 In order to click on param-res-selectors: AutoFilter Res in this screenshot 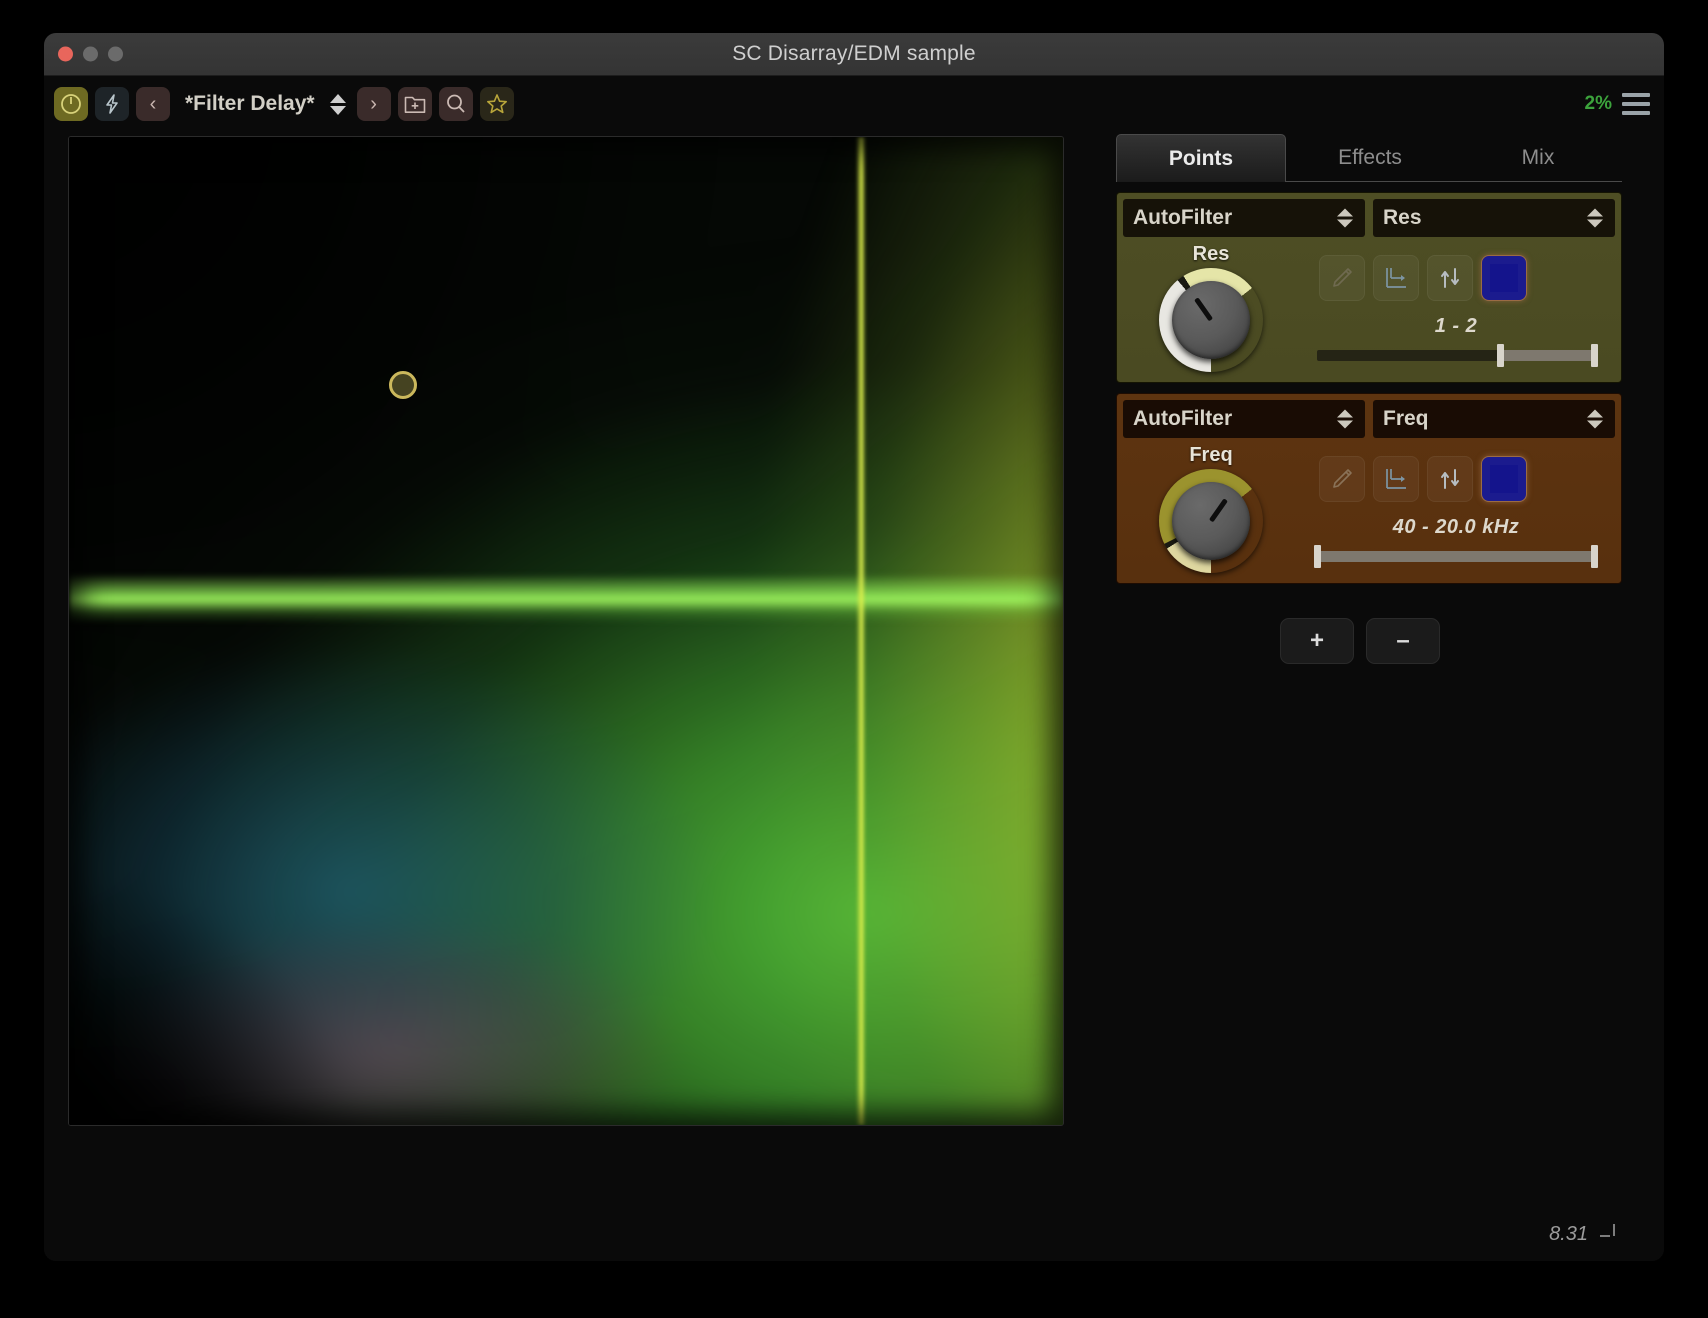, I will do `click(1369, 215)`.